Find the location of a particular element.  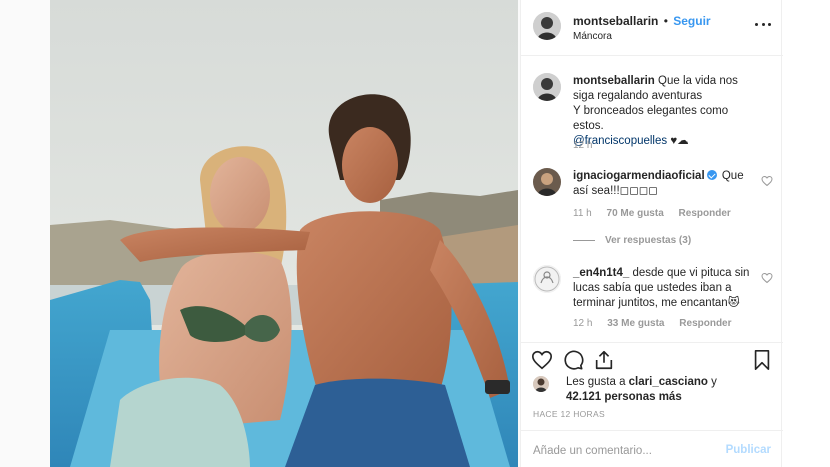

comment-username: _en4n1t4_ is located at coordinates (601, 273).